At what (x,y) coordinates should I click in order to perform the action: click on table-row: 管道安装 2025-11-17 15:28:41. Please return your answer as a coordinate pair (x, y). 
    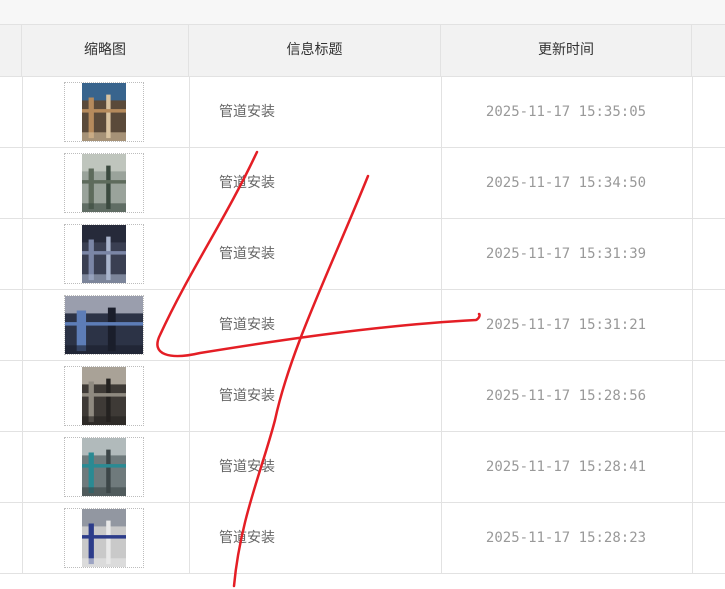
    Looking at the image, I should click on (362, 467).